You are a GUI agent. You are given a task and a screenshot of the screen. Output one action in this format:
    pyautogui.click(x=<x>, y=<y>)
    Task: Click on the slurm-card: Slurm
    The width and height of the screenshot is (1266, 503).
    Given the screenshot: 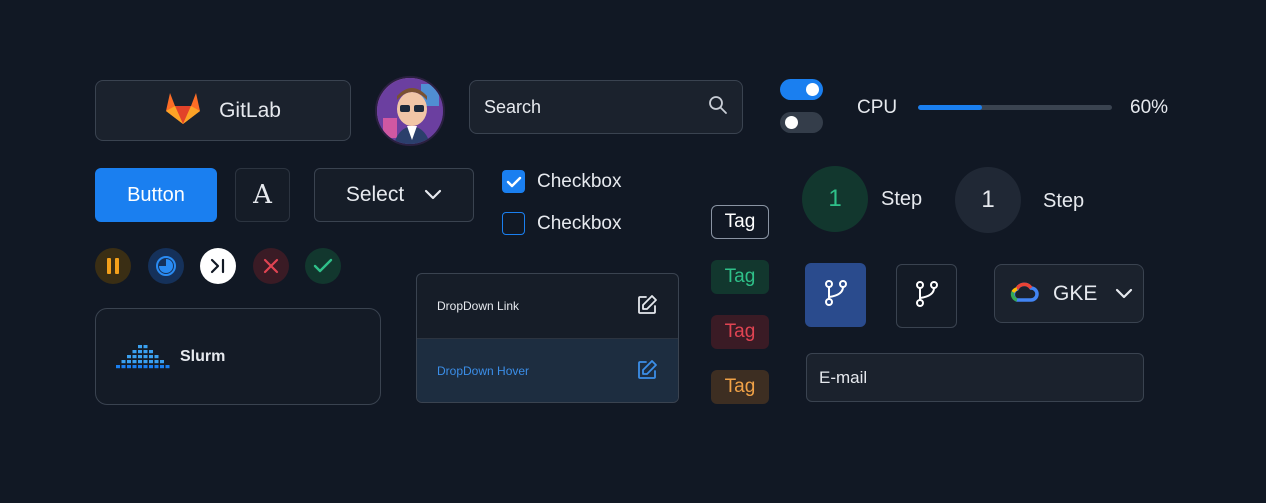 What is the action you would take?
    pyautogui.click(x=238, y=356)
    